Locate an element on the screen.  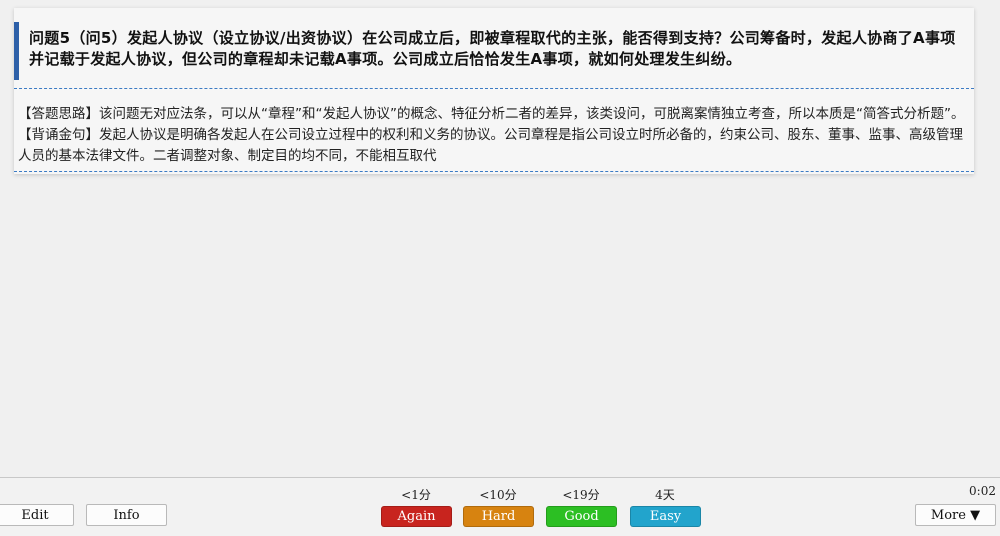
review-timer: 0:02 is located at coordinates (982, 491).